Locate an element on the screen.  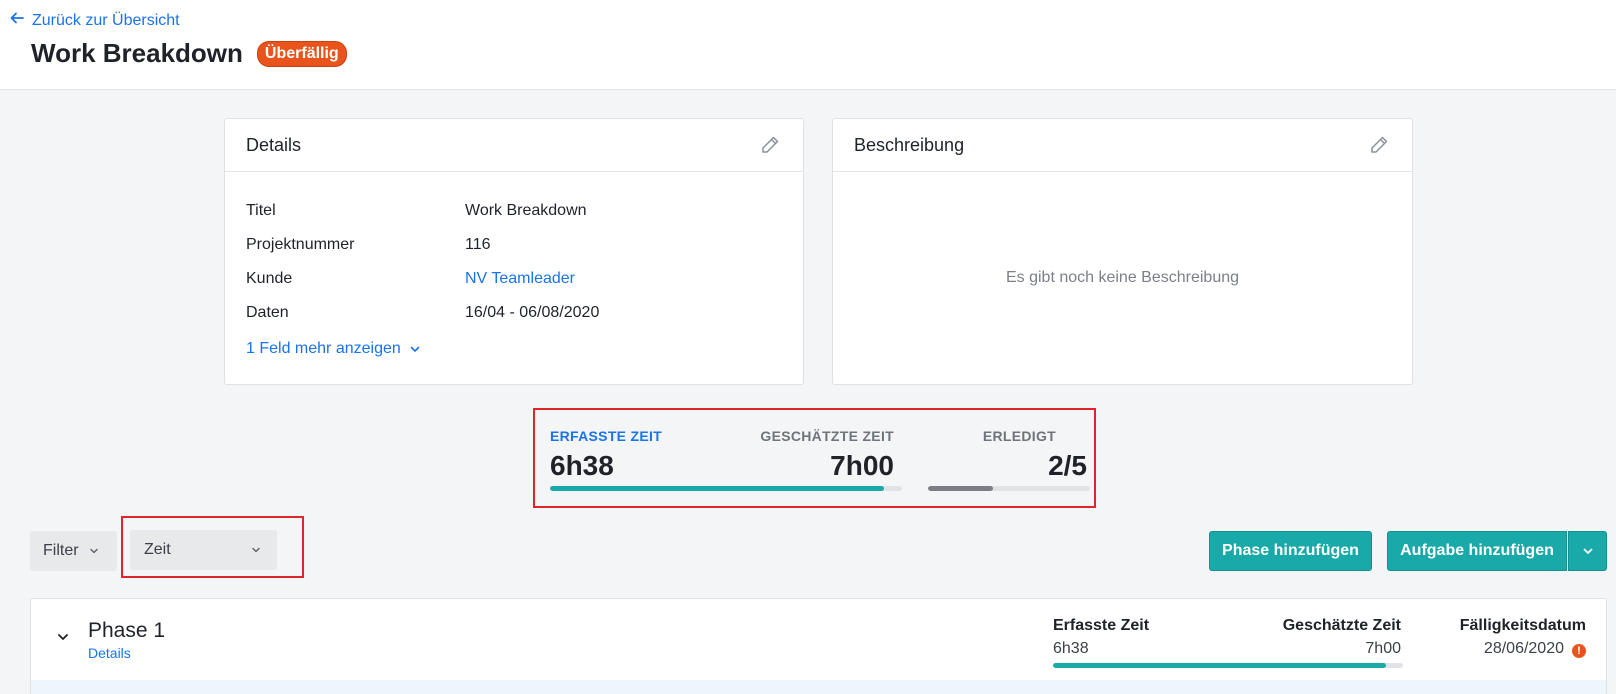
details-heading: Details is located at coordinates (274, 144).